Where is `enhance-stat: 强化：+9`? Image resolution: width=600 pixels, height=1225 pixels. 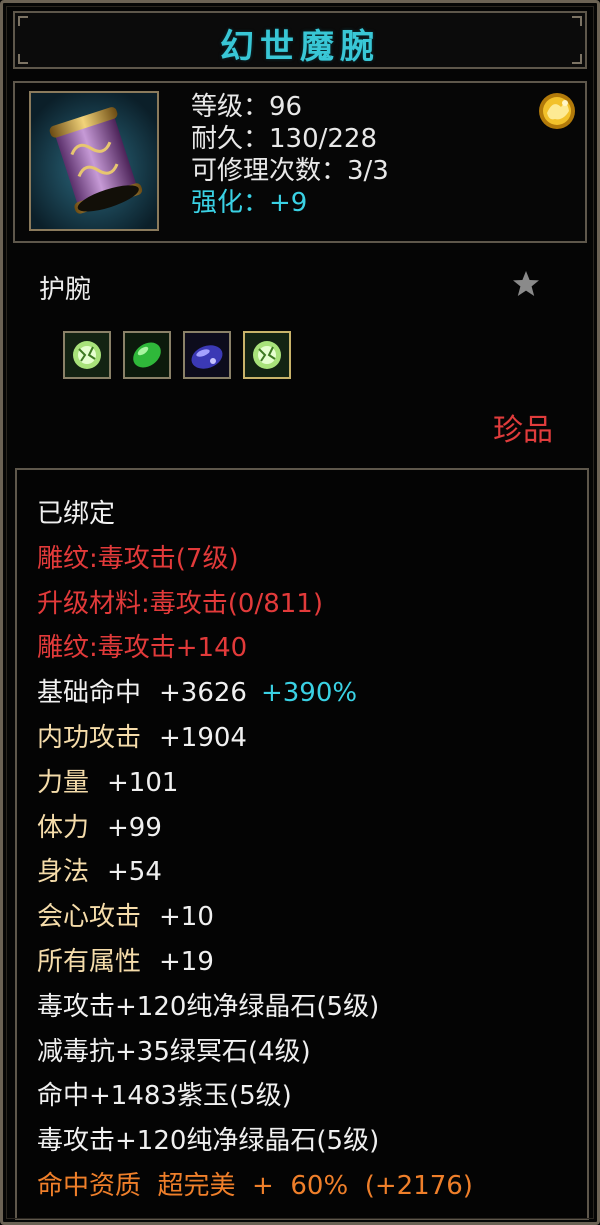 enhance-stat: 强化：+9 is located at coordinates (249, 203).